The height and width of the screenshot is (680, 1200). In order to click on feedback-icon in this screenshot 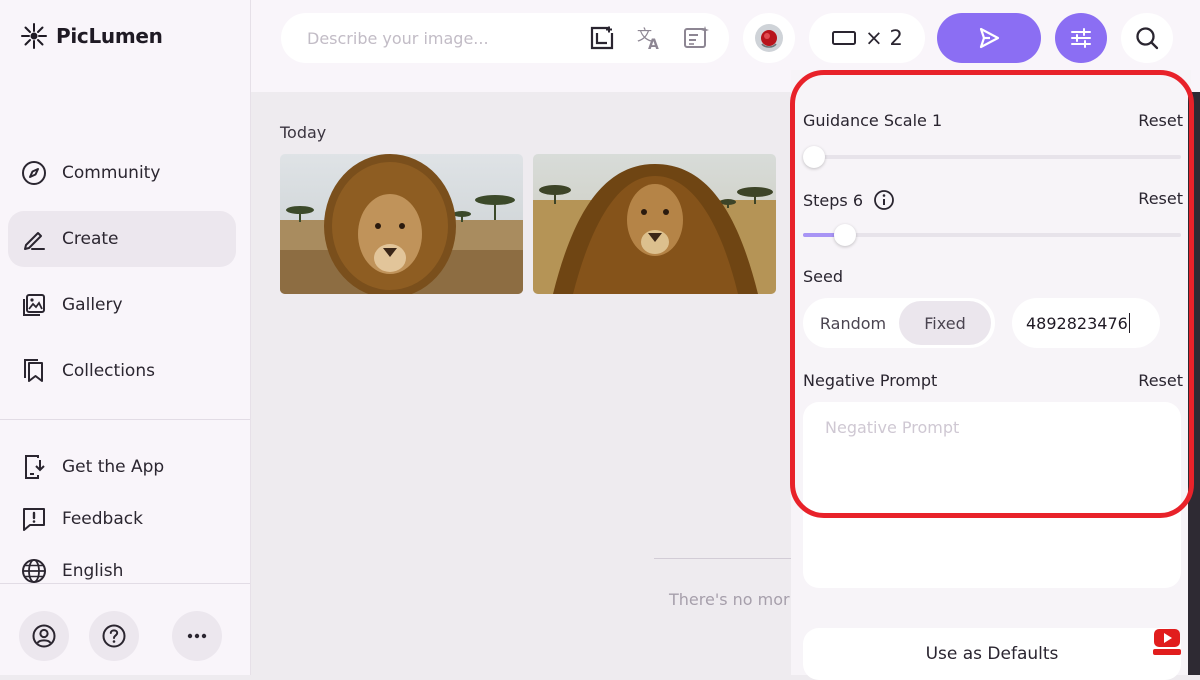, I will do `click(34, 519)`.